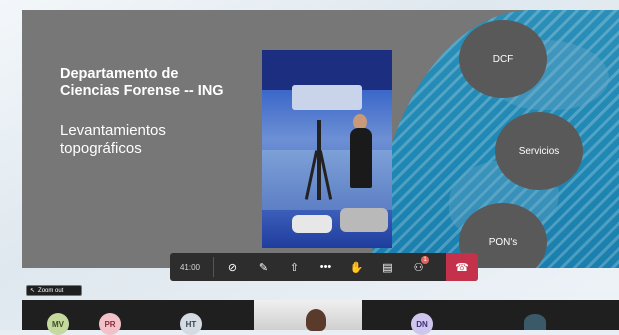 The height and width of the screenshot is (335, 619). I want to click on more-options-icon: •••, so click(325, 267).